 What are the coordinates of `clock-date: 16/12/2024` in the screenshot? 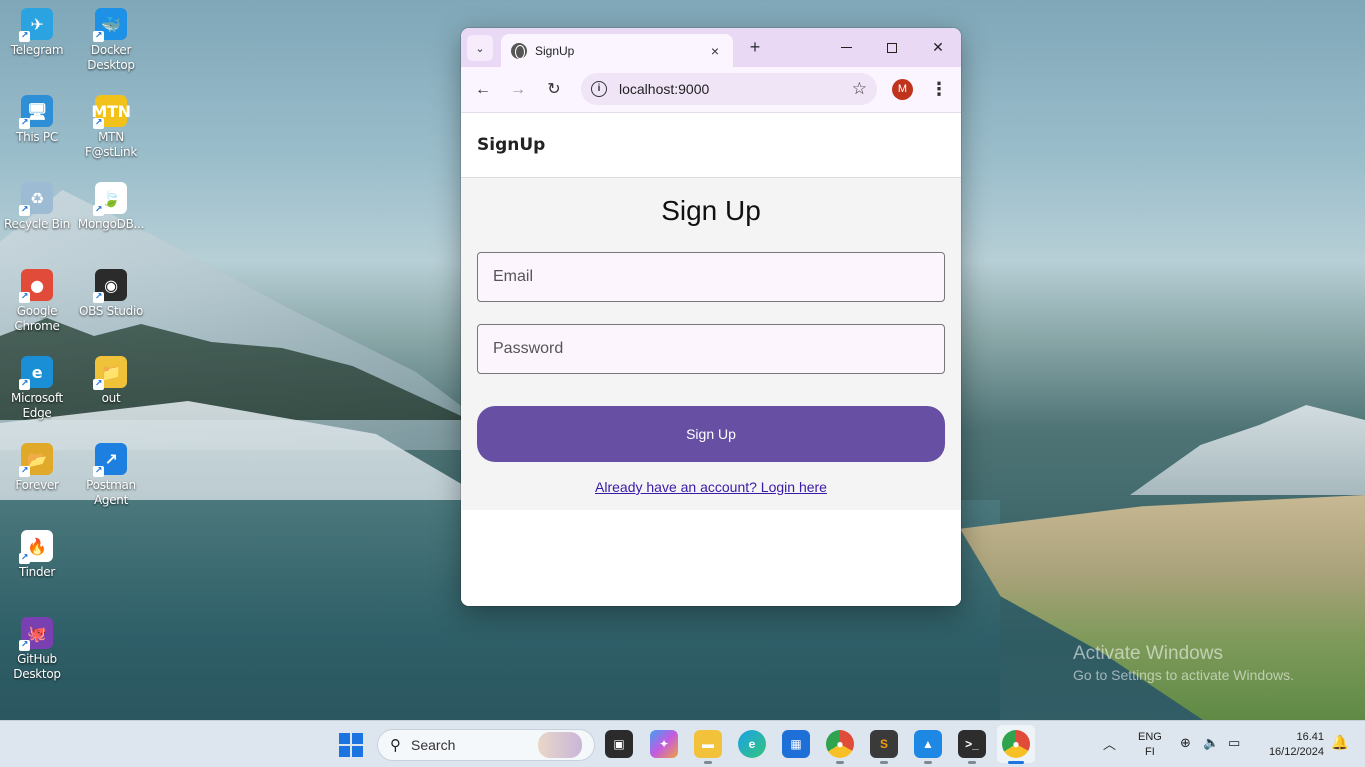 It's located at (1296, 752).